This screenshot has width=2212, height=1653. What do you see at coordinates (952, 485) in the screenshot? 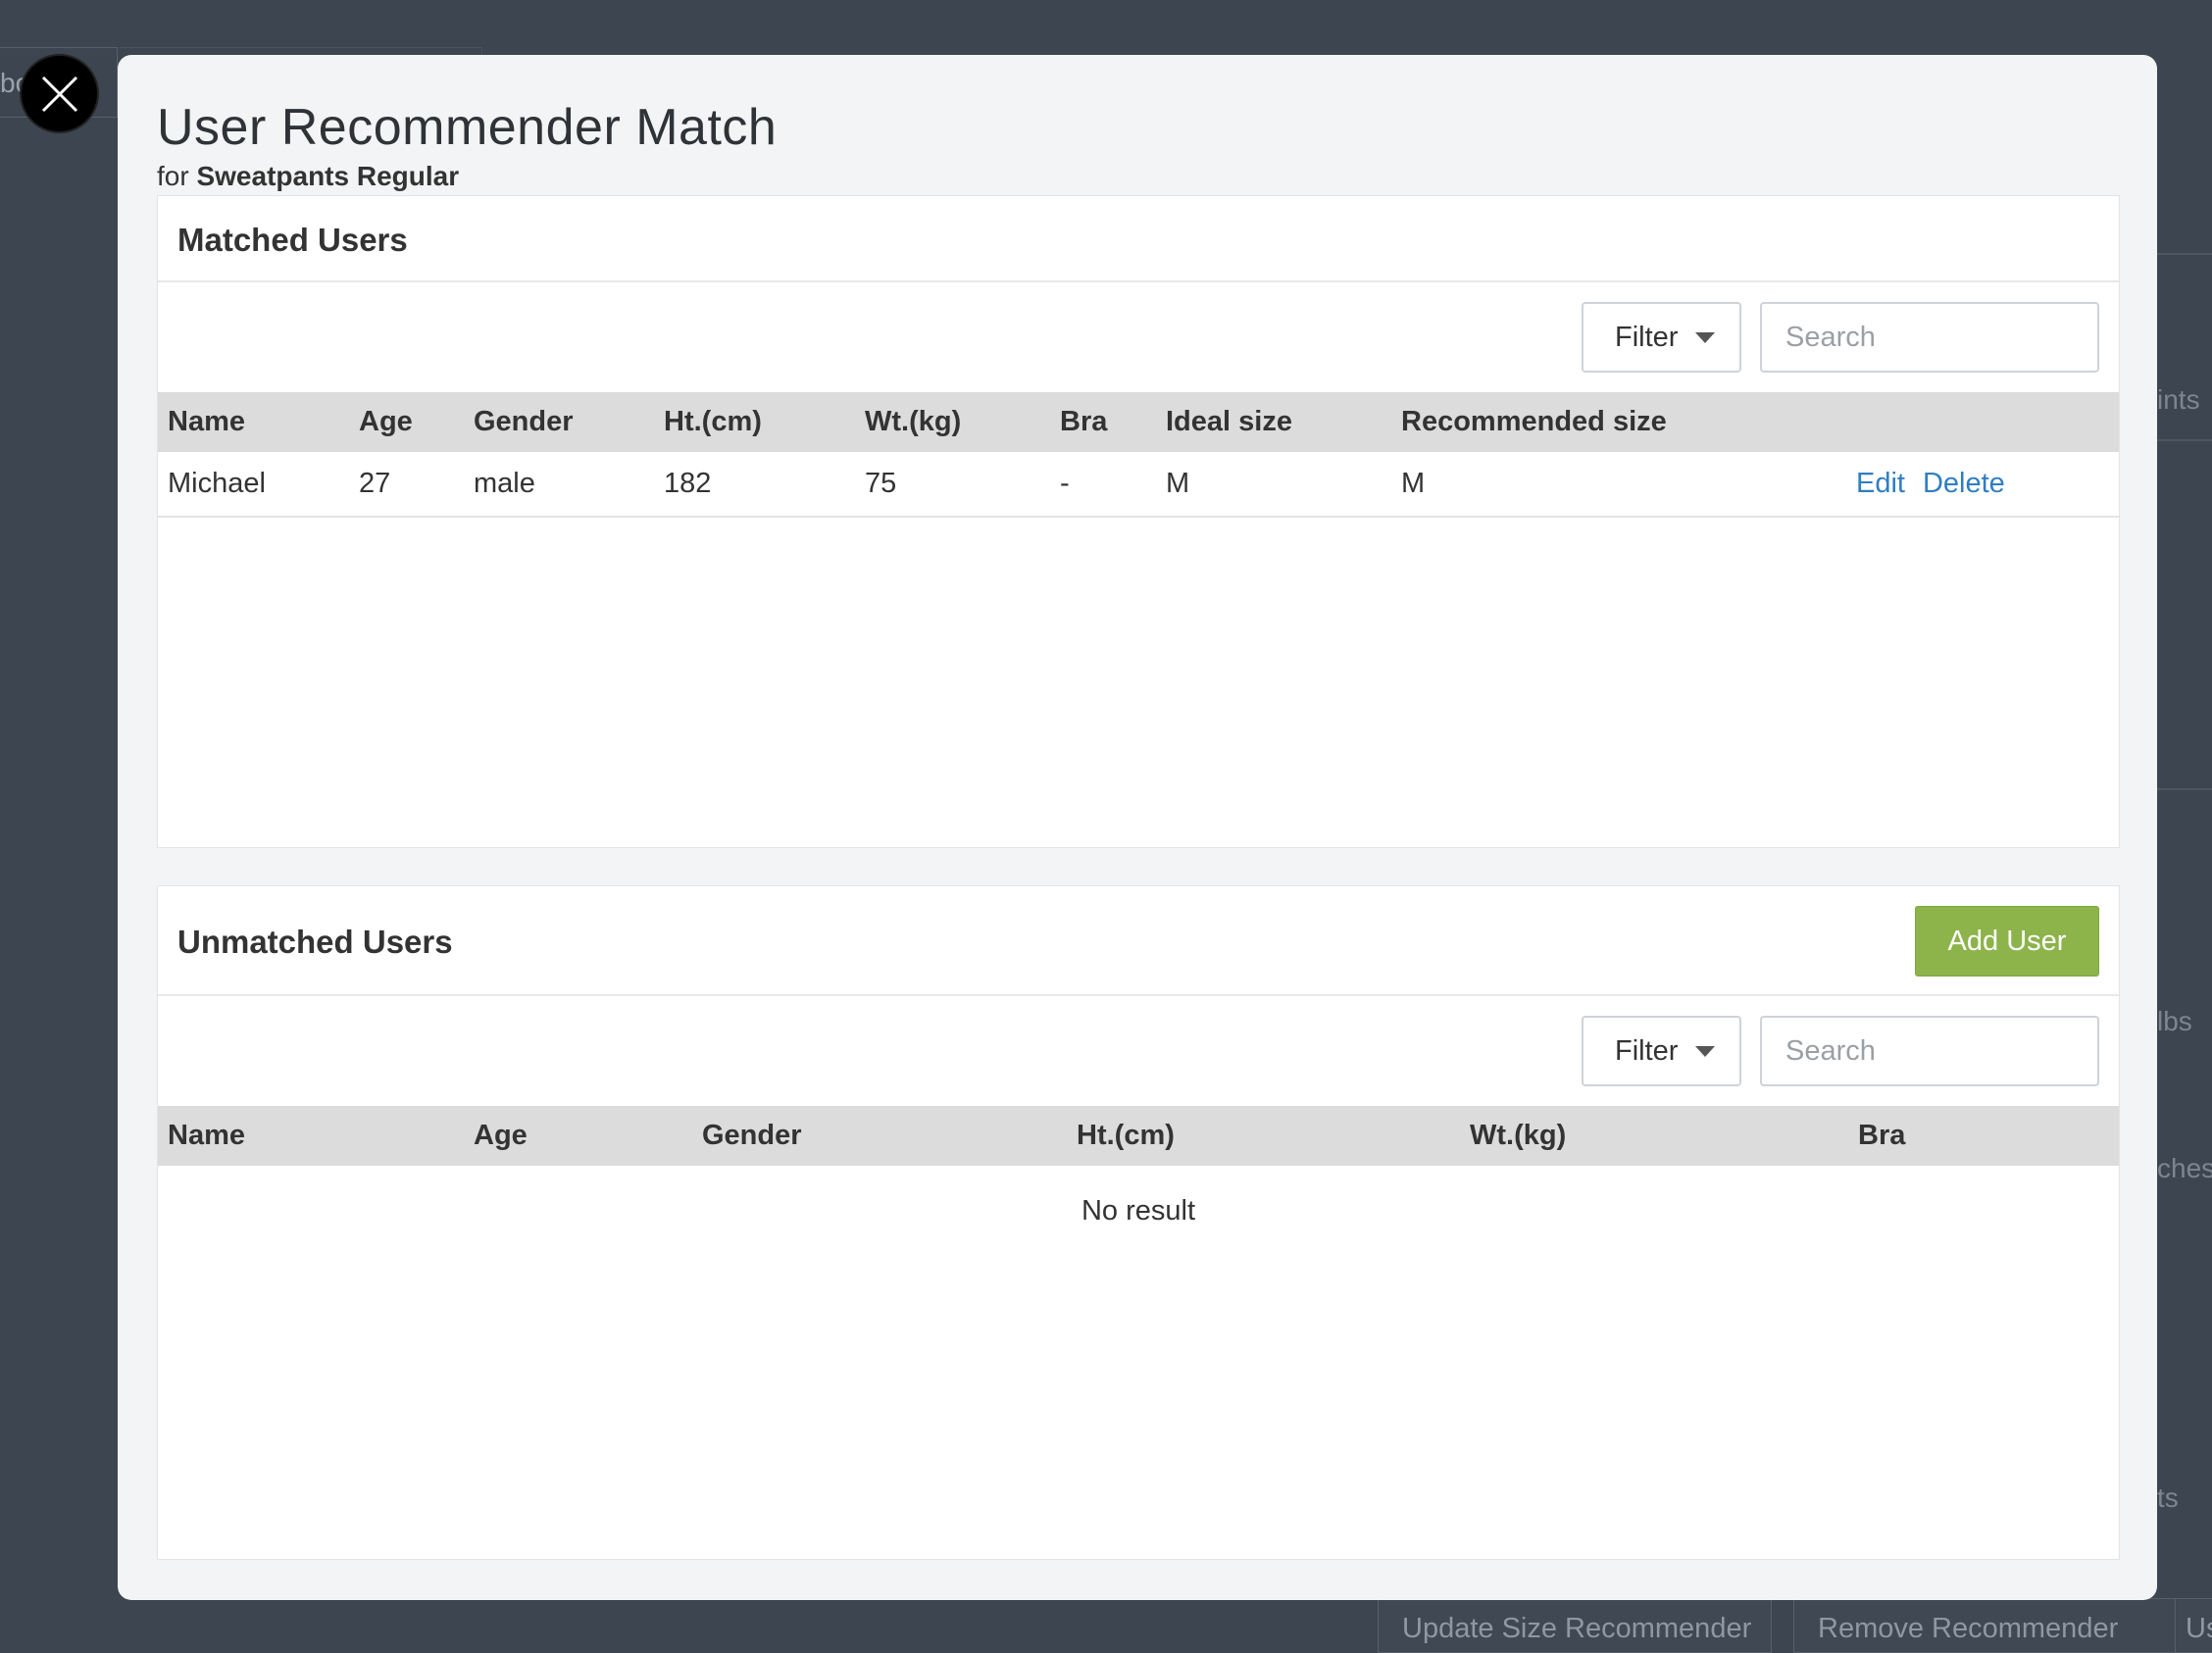
I see `cell-weight: 75` at bounding box center [952, 485].